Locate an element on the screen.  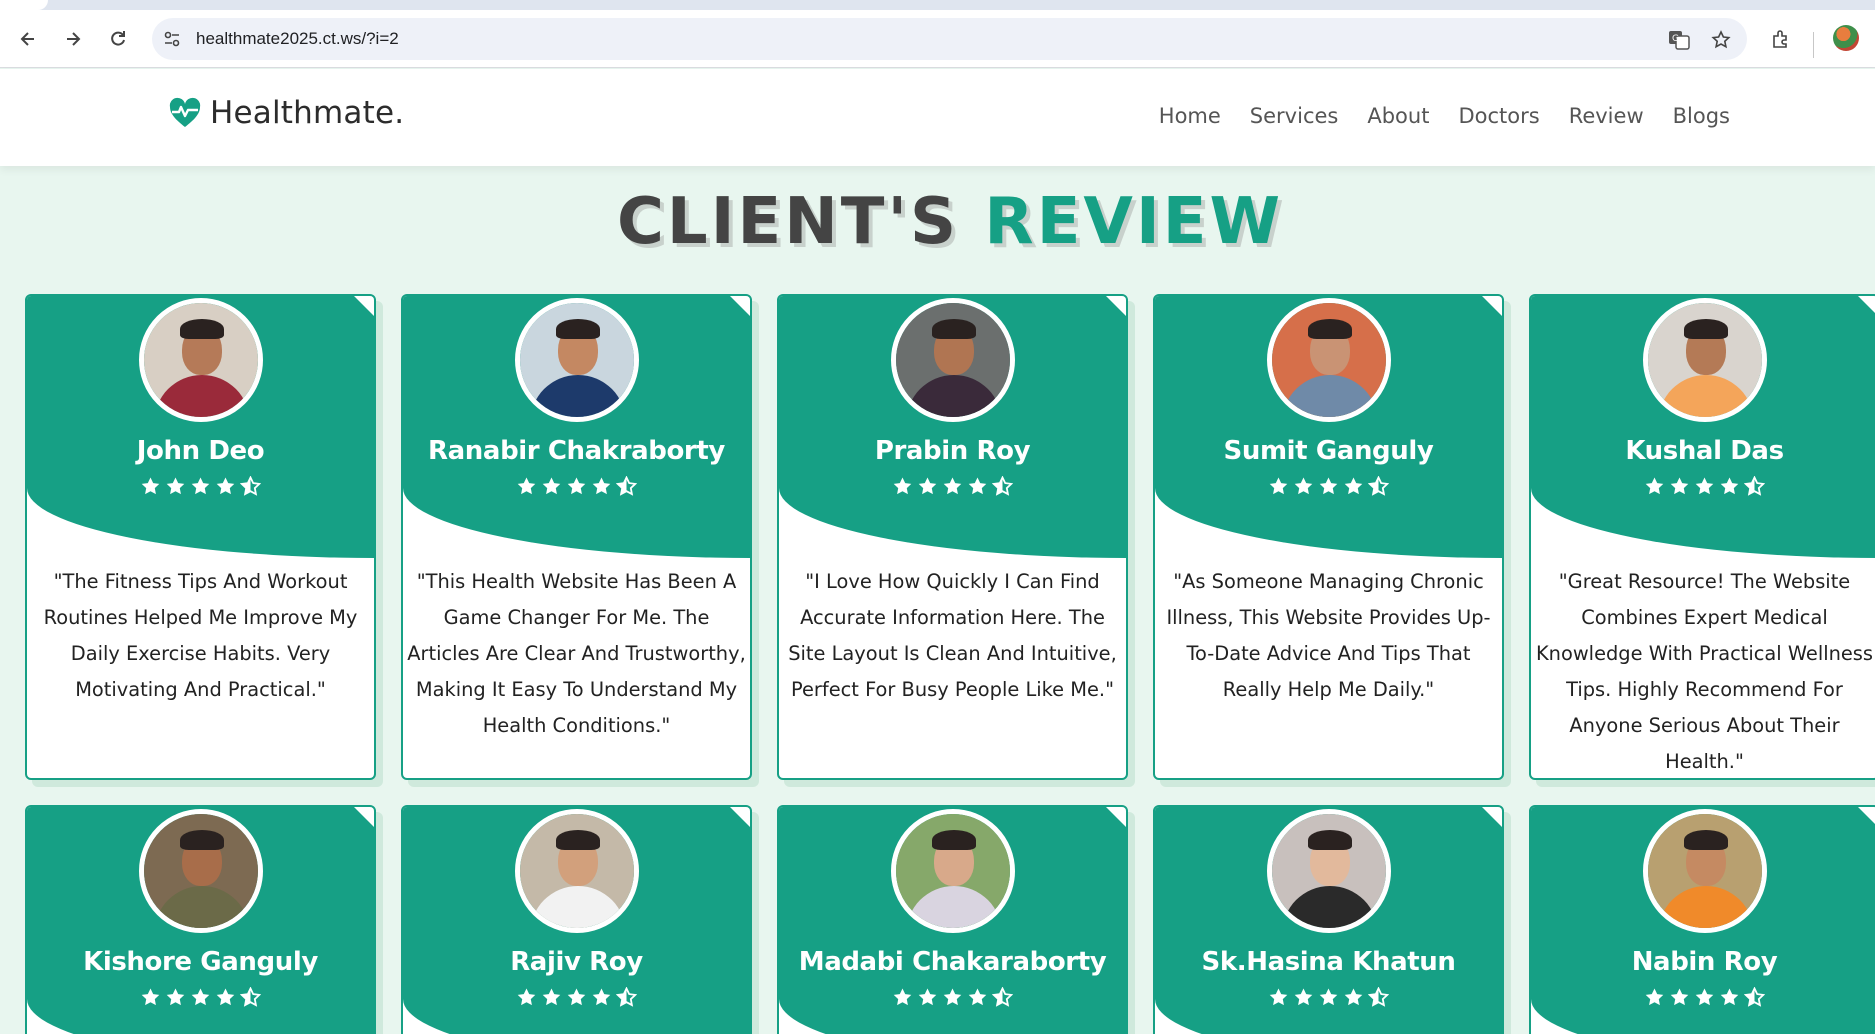
reviewer-name: Kishore Ganguly is located at coordinates (200, 962).